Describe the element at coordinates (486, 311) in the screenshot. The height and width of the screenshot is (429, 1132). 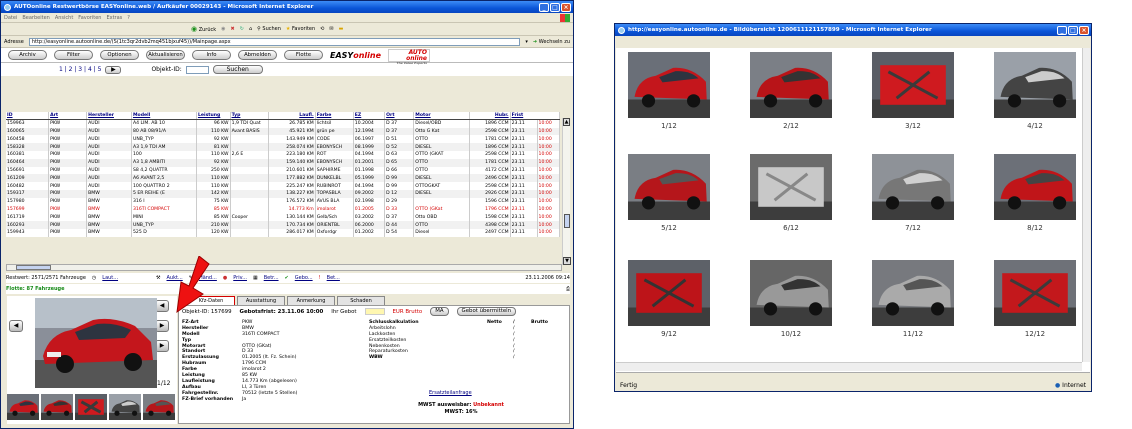
I see `gebot-uebermitteln-button: Gebot übermitteln` at that location.